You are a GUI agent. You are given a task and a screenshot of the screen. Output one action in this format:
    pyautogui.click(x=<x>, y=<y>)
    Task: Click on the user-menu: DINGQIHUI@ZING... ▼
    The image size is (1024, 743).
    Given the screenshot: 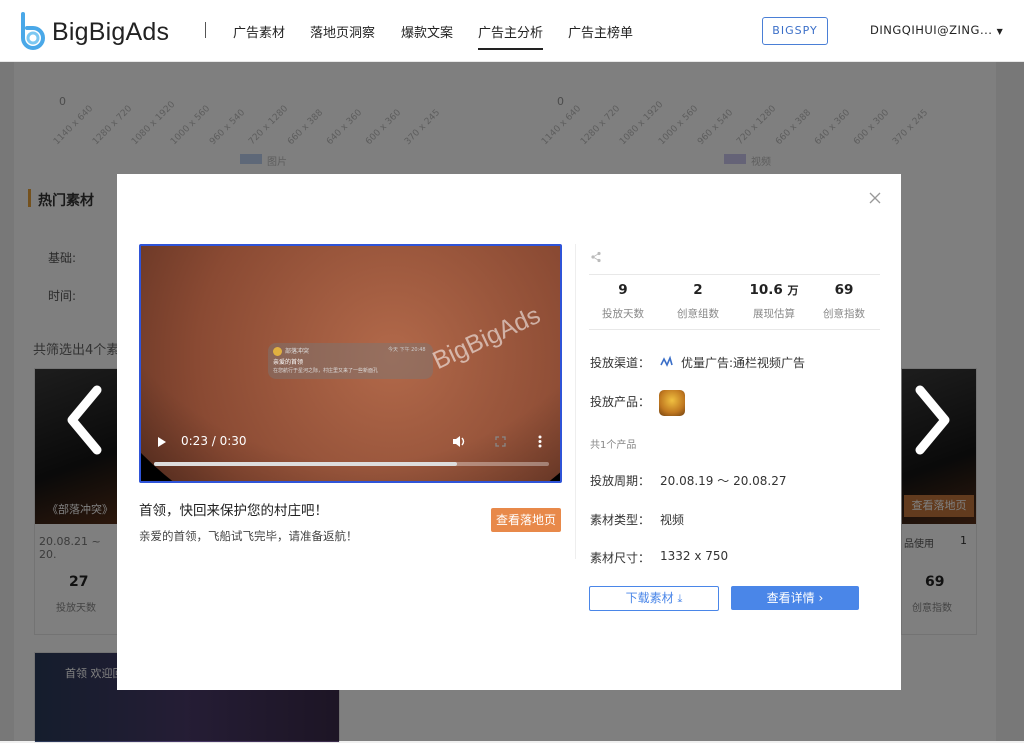 What is the action you would take?
    pyautogui.click(x=936, y=30)
    